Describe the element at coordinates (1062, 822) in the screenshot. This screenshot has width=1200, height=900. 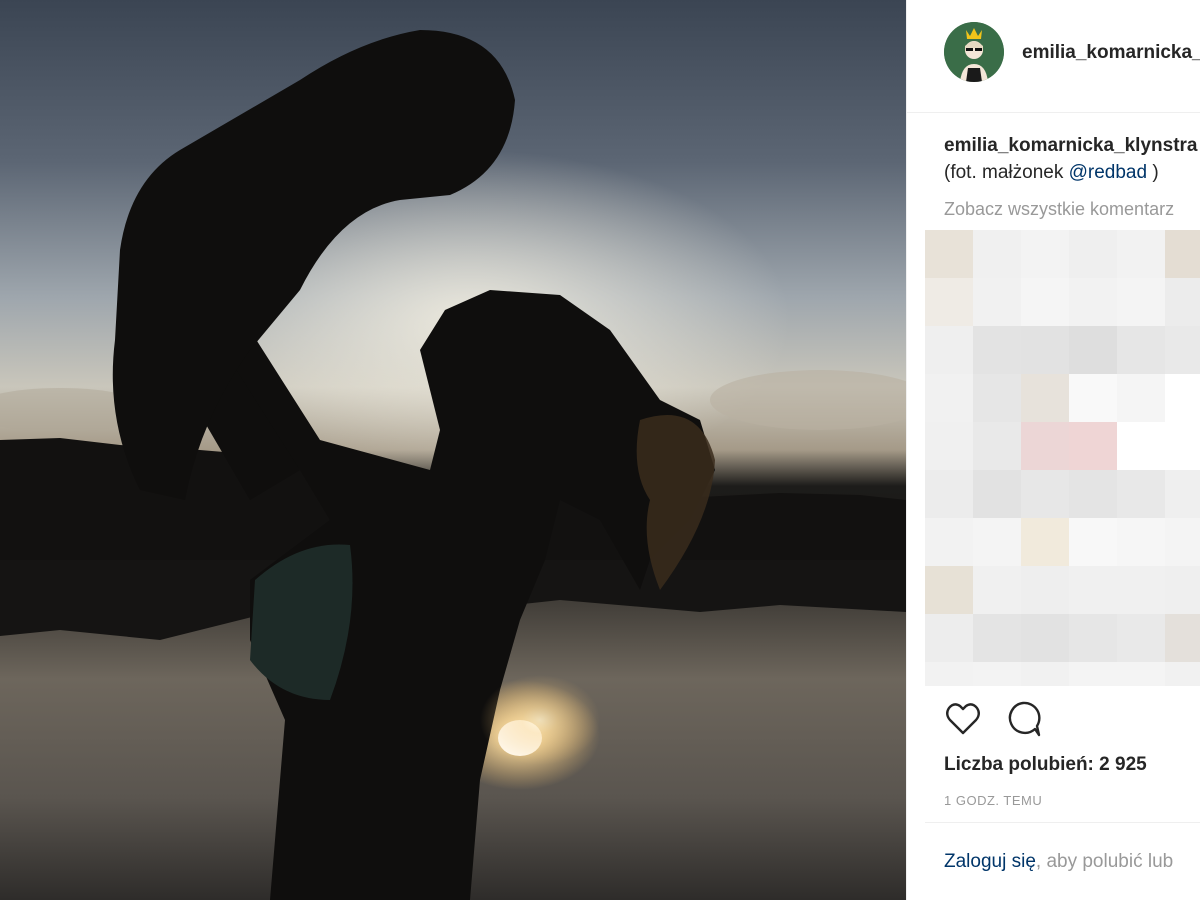
I see `panel-divider` at that location.